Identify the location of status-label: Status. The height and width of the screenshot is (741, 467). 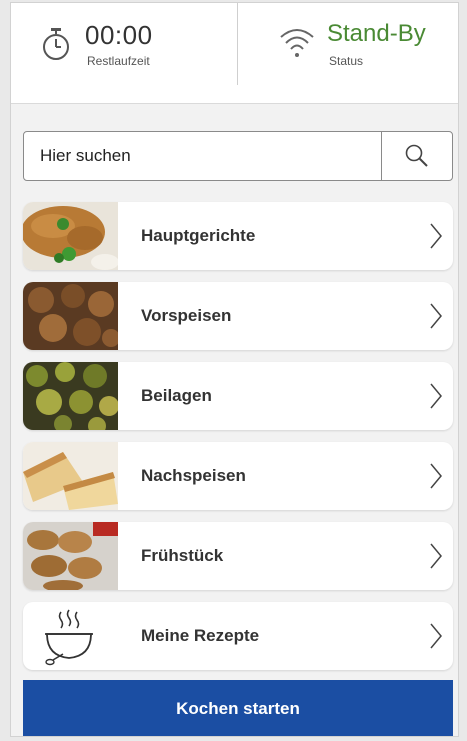
(346, 61).